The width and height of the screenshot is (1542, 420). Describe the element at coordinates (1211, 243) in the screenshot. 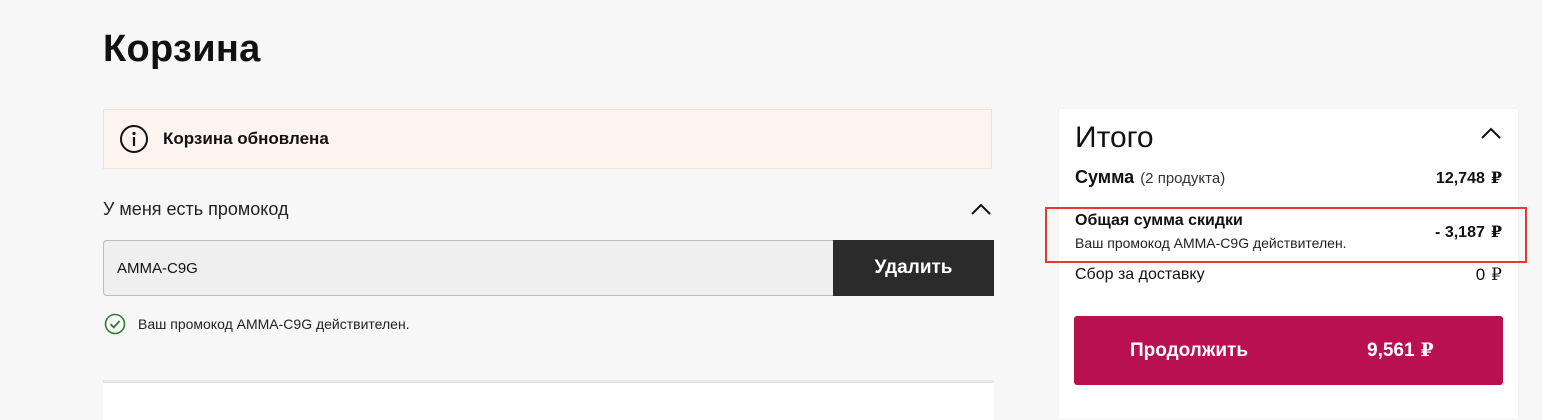

I see `discount-note: Ваш промокод AMMA-C9G действителен.` at that location.